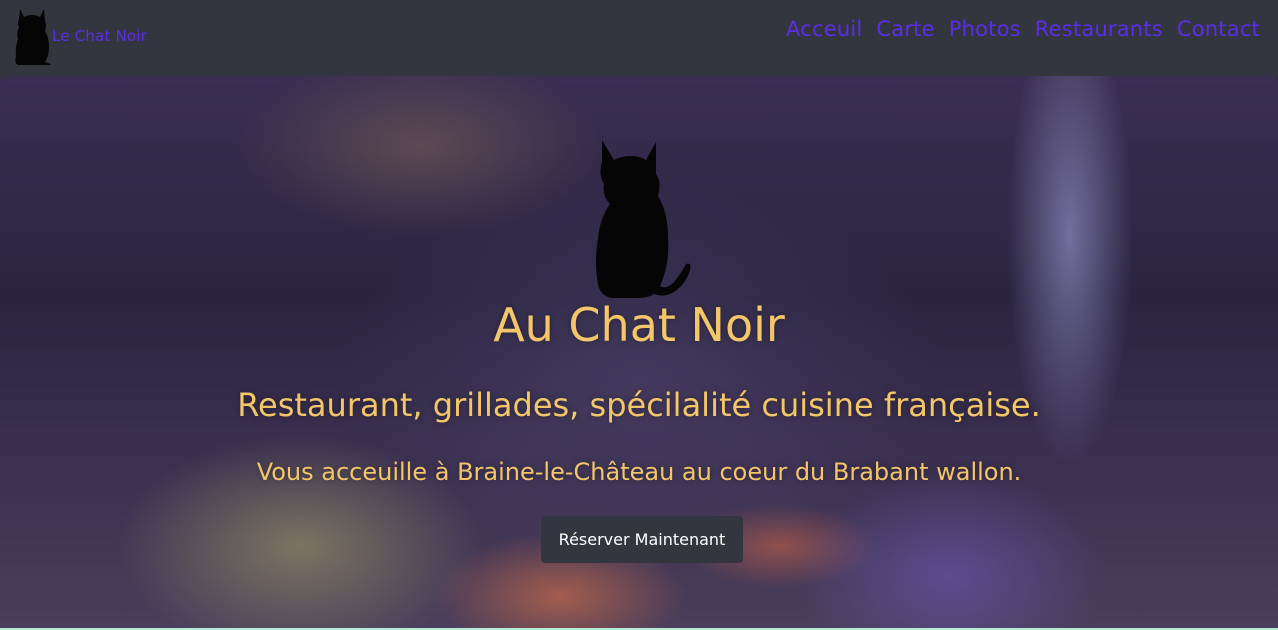 The image size is (1278, 630). Describe the element at coordinates (824, 29) in the screenshot. I see `nav-link-acceuil: Acceuil` at that location.